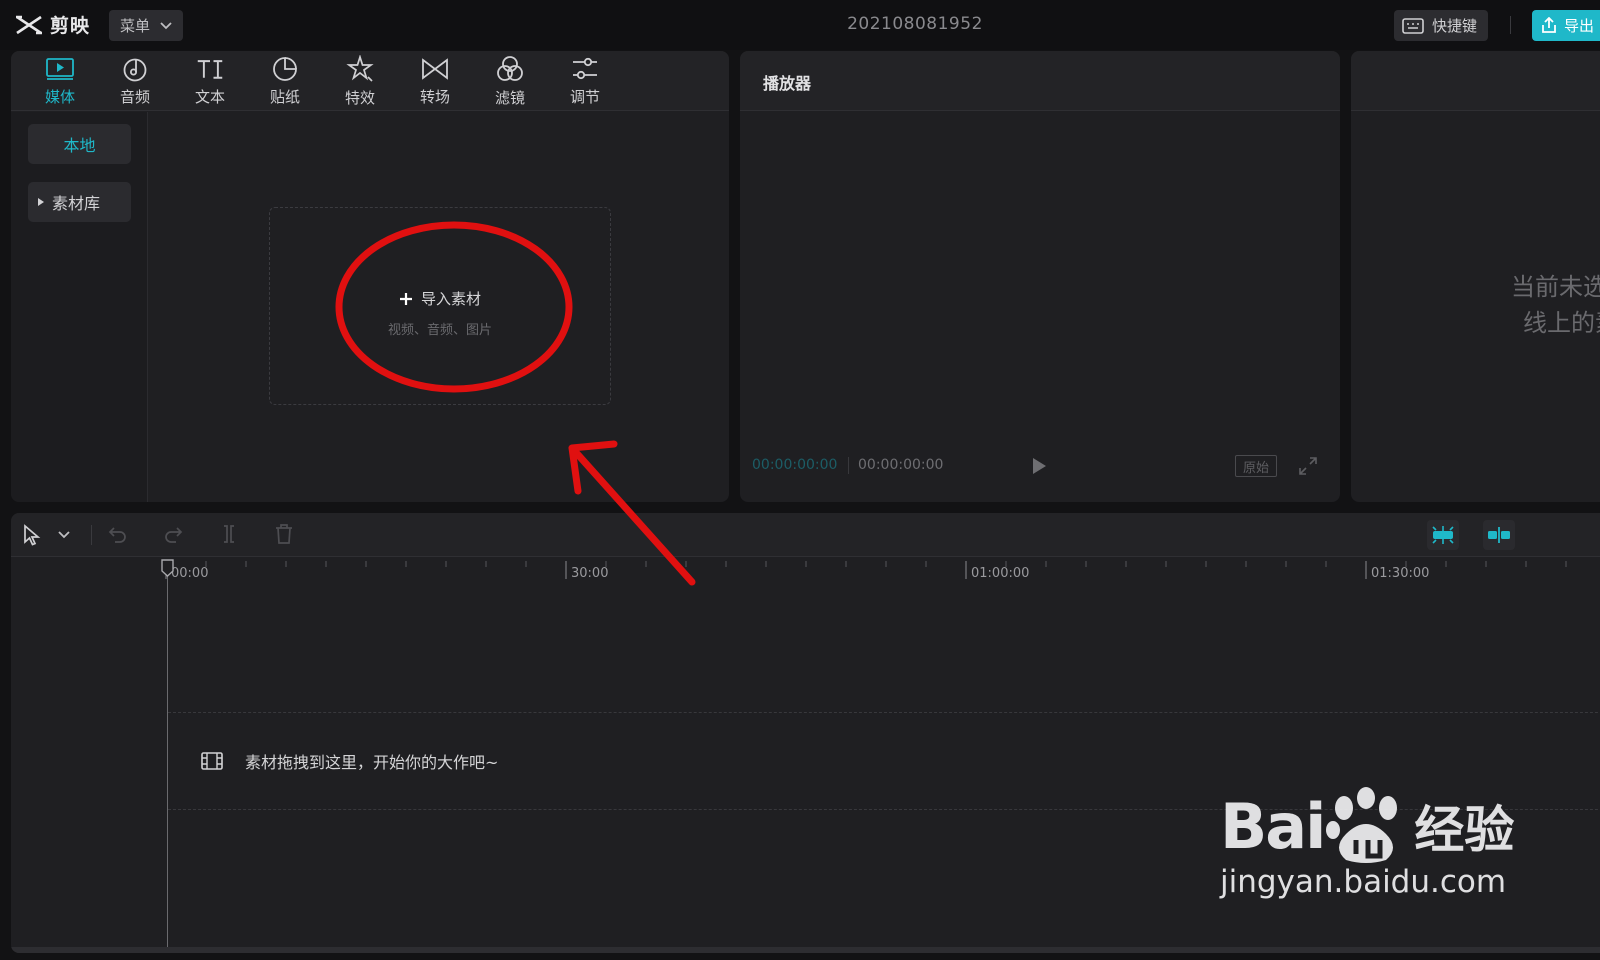 This screenshot has width=1600, height=960. I want to click on tab-text-label: 文本, so click(209, 97).